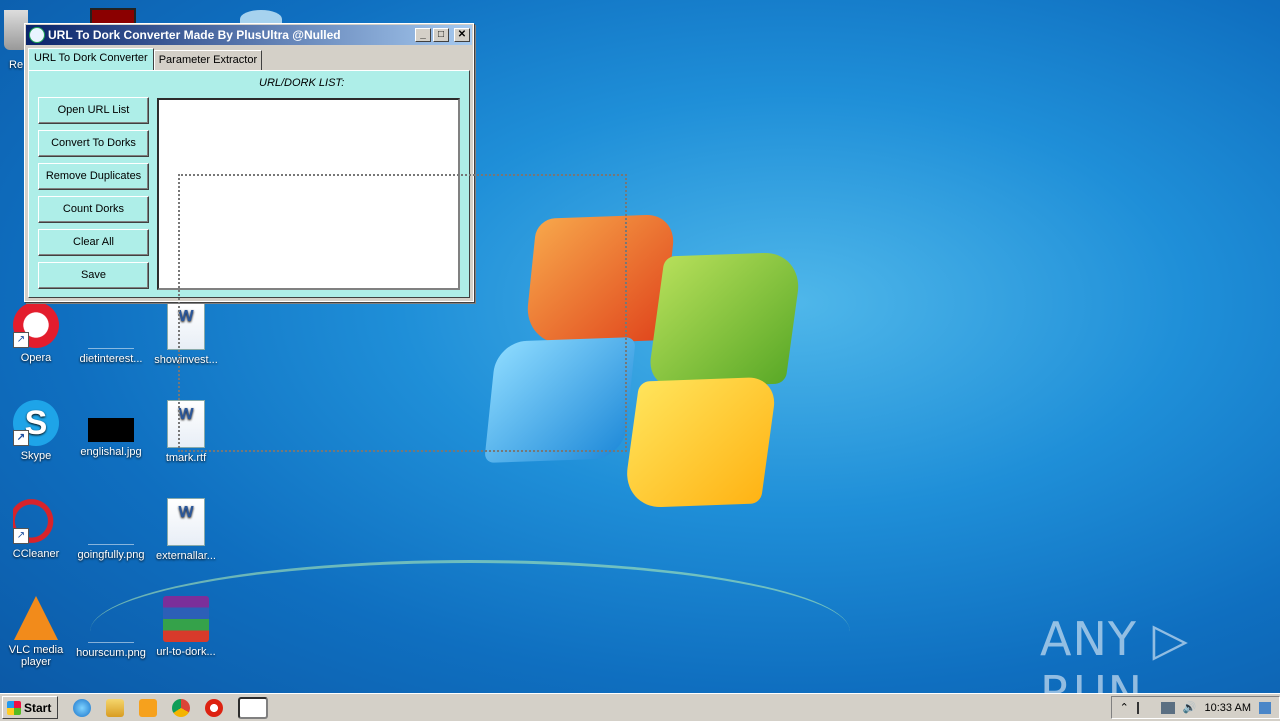 Image resolution: width=1280 pixels, height=721 pixels. I want to click on desktop-icon-goingfully: goingfully.png, so click(111, 529).